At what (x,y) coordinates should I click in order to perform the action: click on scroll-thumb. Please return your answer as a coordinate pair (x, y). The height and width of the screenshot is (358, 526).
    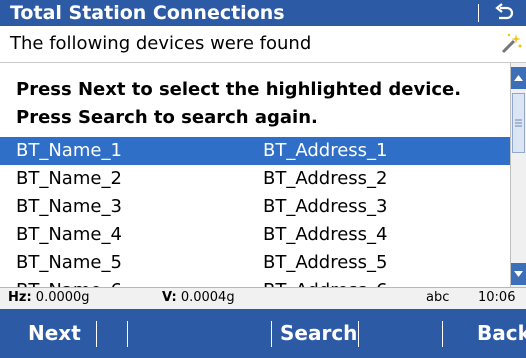
    Looking at the image, I should click on (518, 123).